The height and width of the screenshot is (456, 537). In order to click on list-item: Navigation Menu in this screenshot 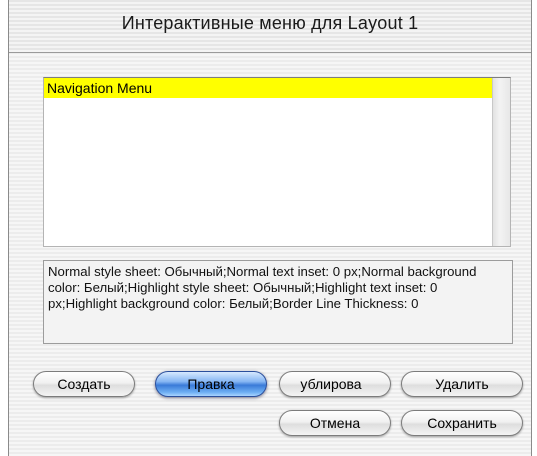, I will do `click(269, 88)`.